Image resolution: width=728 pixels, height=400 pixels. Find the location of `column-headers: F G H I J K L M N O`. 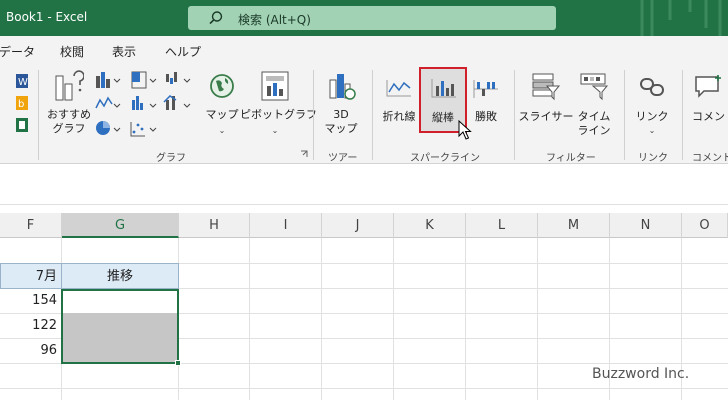

column-headers: F G H I J K L M N O is located at coordinates (364, 225).